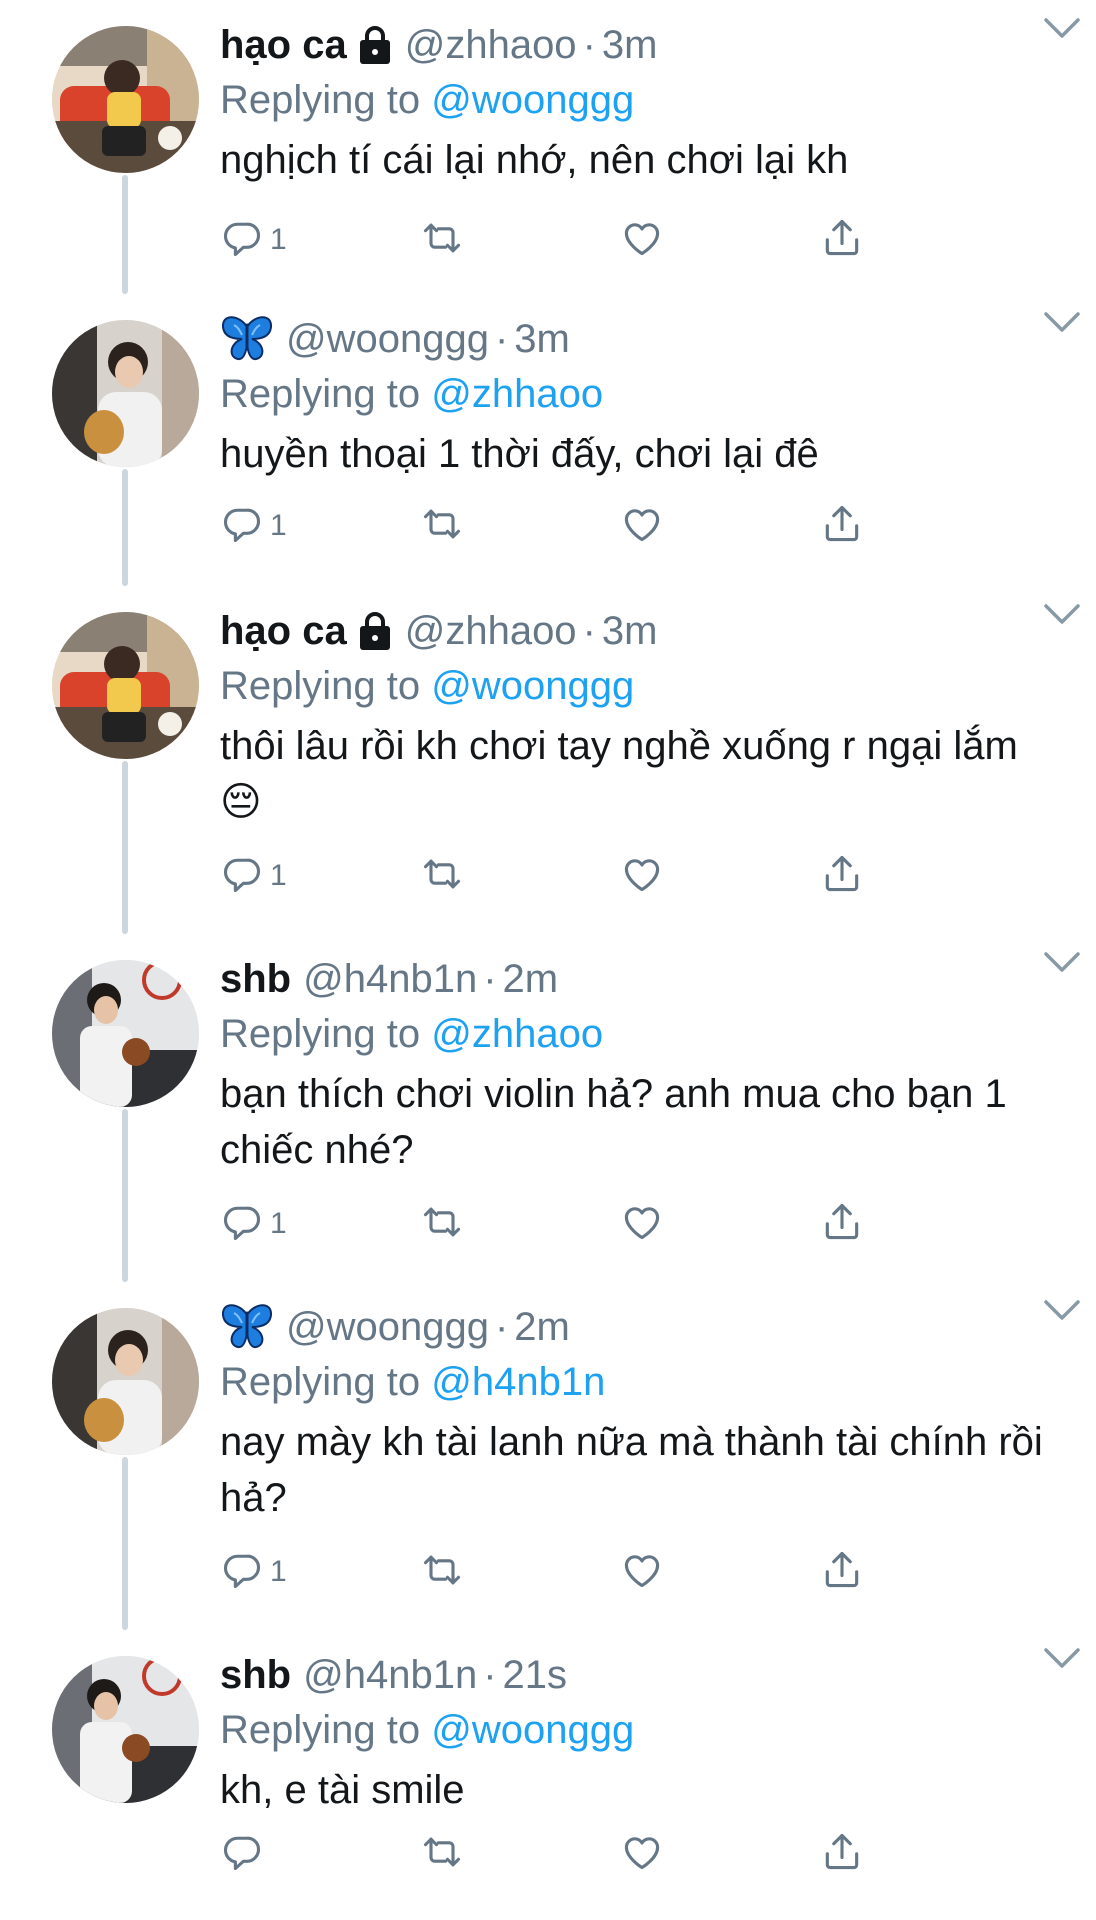 This screenshot has width=1096, height=1920. What do you see at coordinates (642, 1224) in the screenshot?
I see `like-icon` at bounding box center [642, 1224].